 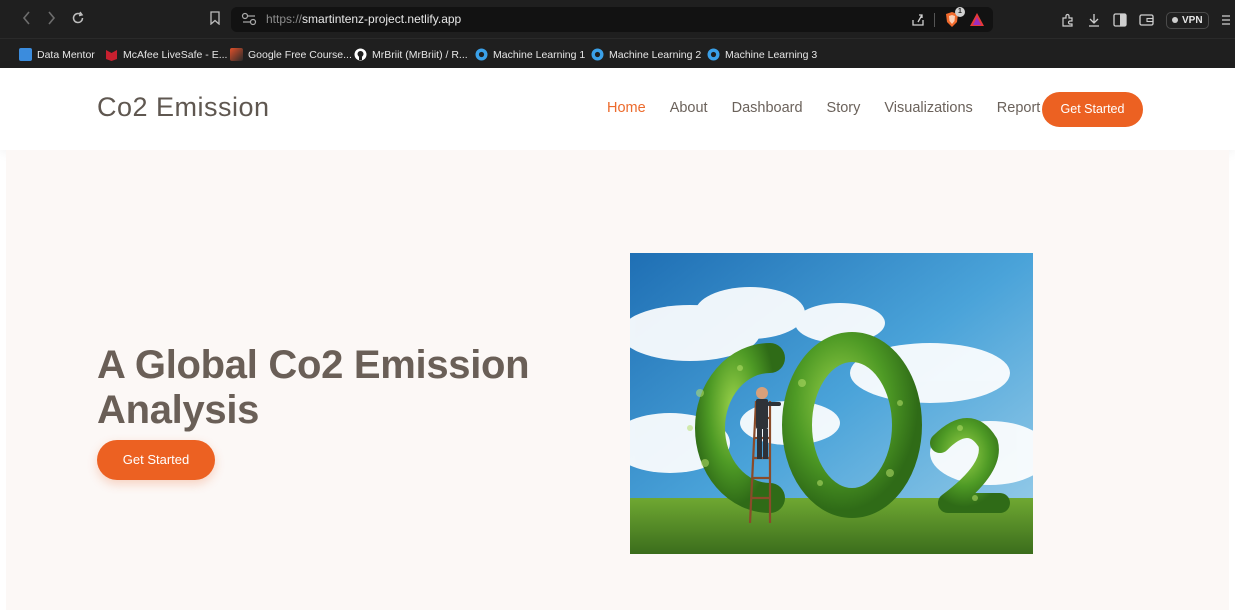 I want to click on bookmark-machine-learning-2: Machine Learning 2, so click(x=646, y=54).